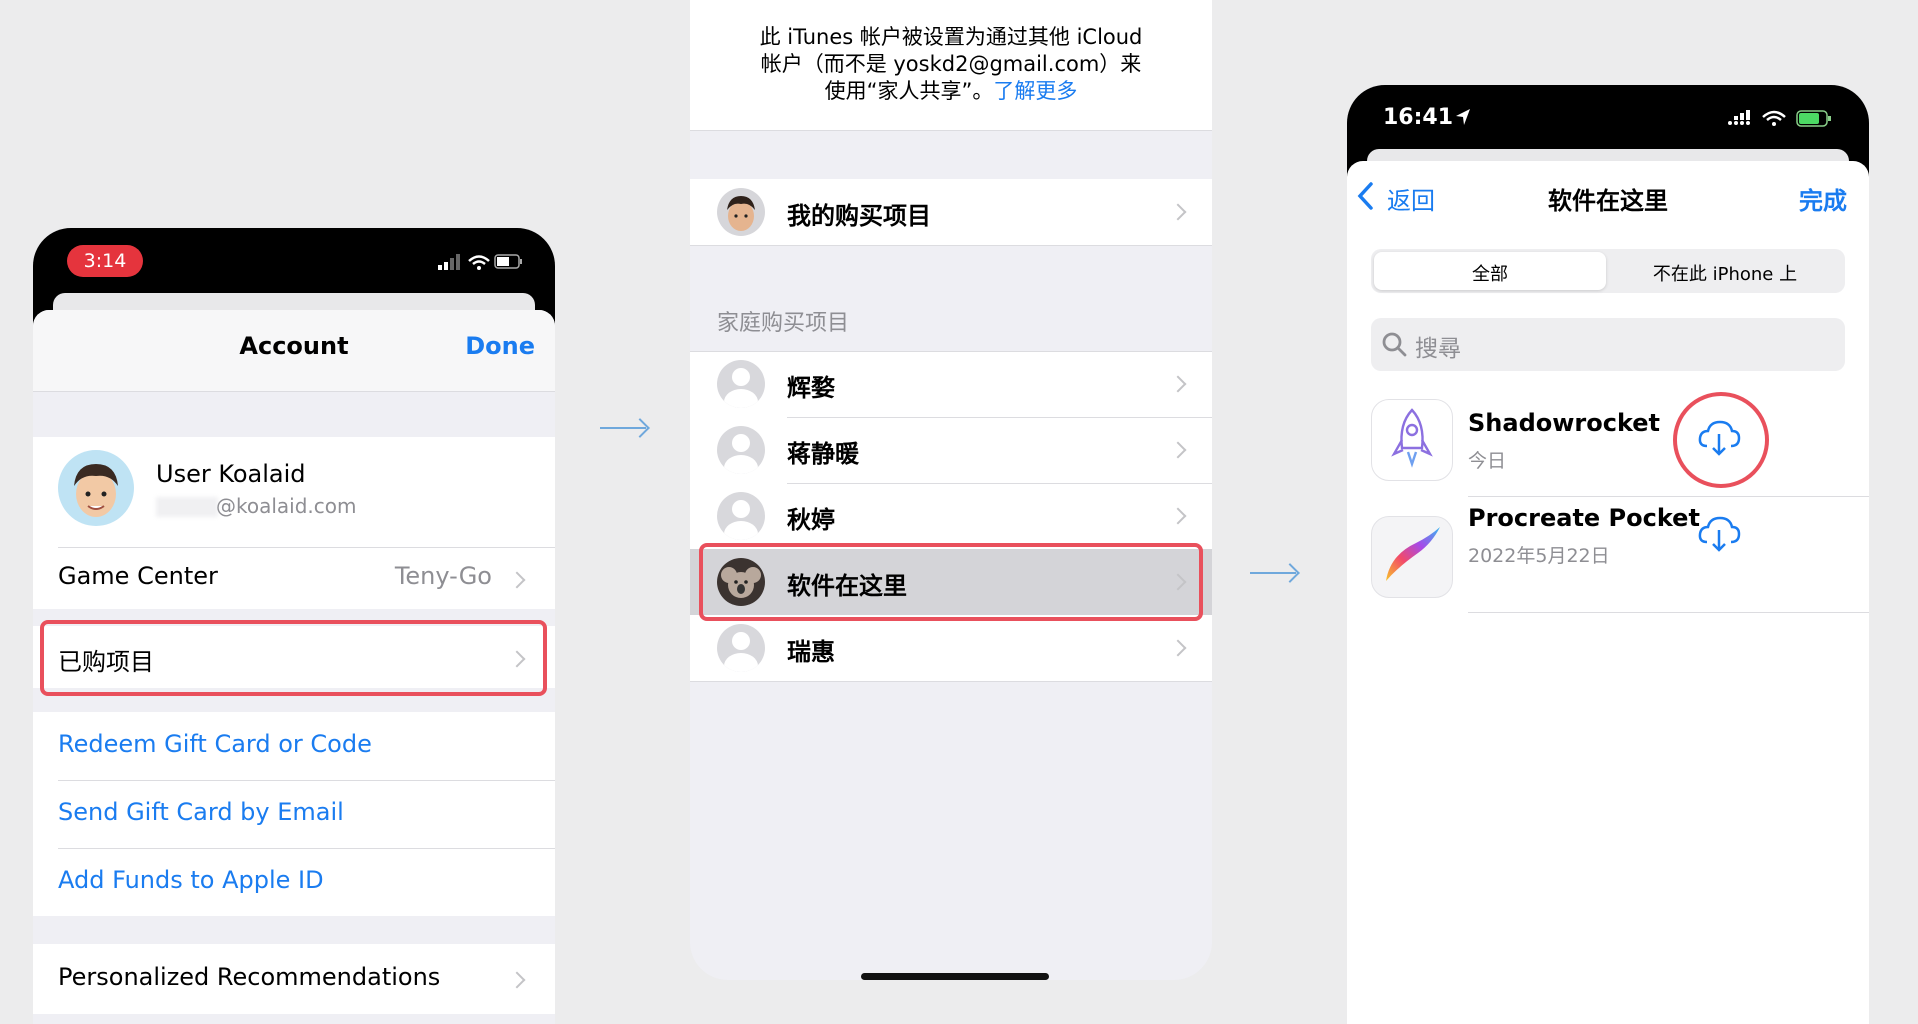 This screenshot has width=1918, height=1024. I want to click on member-name: 蒋静暖, so click(823, 454).